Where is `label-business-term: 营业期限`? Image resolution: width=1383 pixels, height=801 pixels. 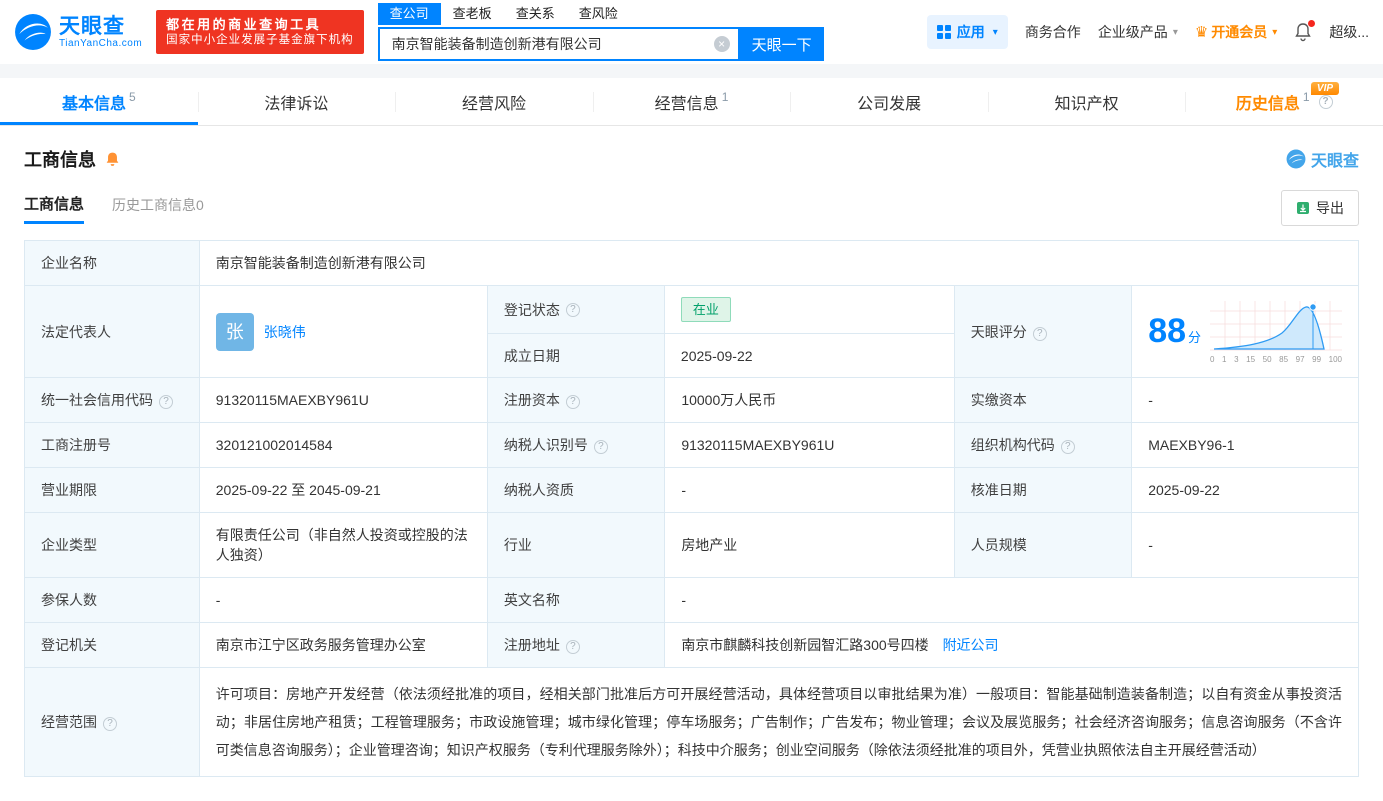
label-business-term: 营业期限 is located at coordinates (112, 490).